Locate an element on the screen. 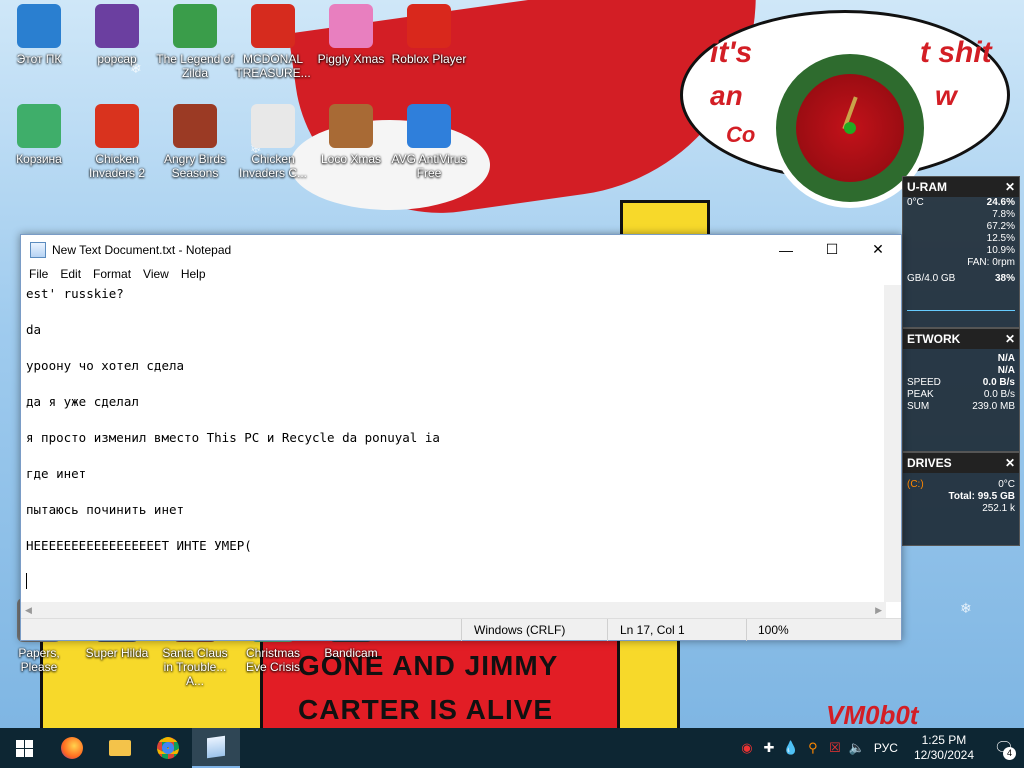 The image size is (1024, 768). notepad-taskbar-button is located at coordinates (216, 748).